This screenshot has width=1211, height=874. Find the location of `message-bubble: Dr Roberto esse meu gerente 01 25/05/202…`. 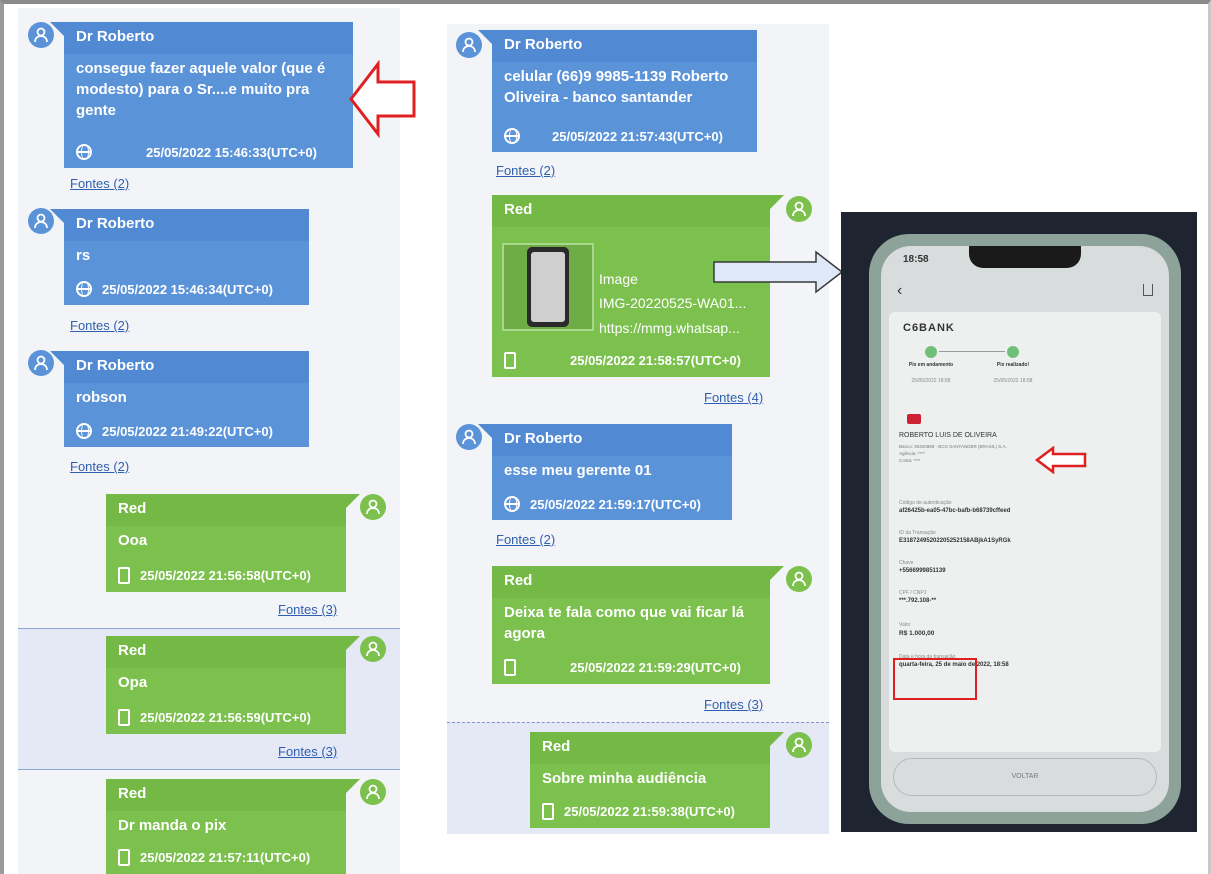

message-bubble: Dr Roberto esse meu gerente 01 25/05/202… is located at coordinates (605, 472).